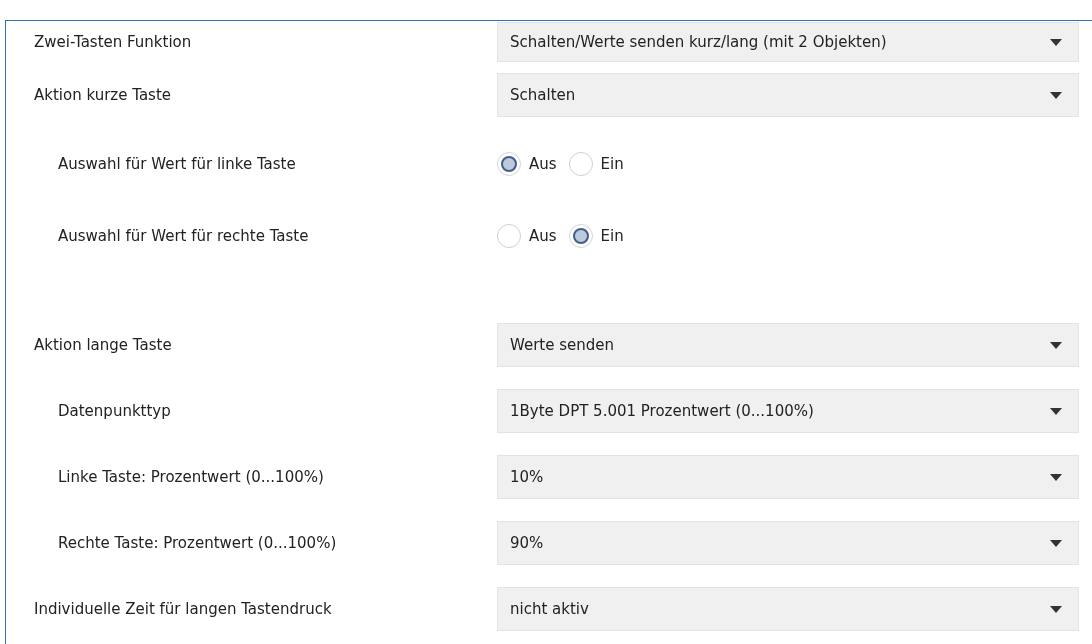 This screenshot has height=644, width=1092. I want to click on setting-label: Auswahl für Wert für linke Taste, so click(177, 164).